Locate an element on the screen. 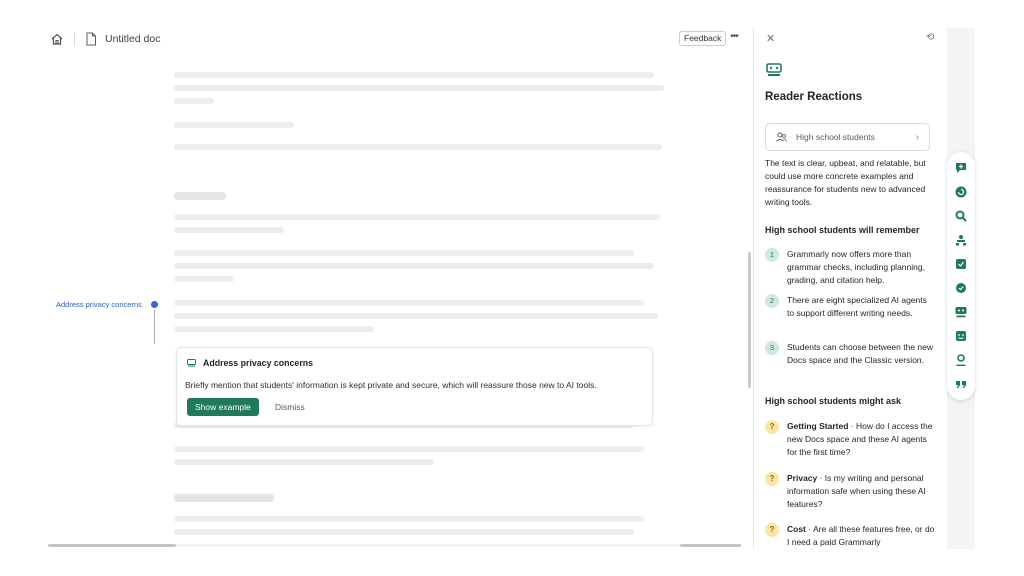 This screenshot has height=576, width=1024. remember-heading: High school students will remember is located at coordinates (842, 230).